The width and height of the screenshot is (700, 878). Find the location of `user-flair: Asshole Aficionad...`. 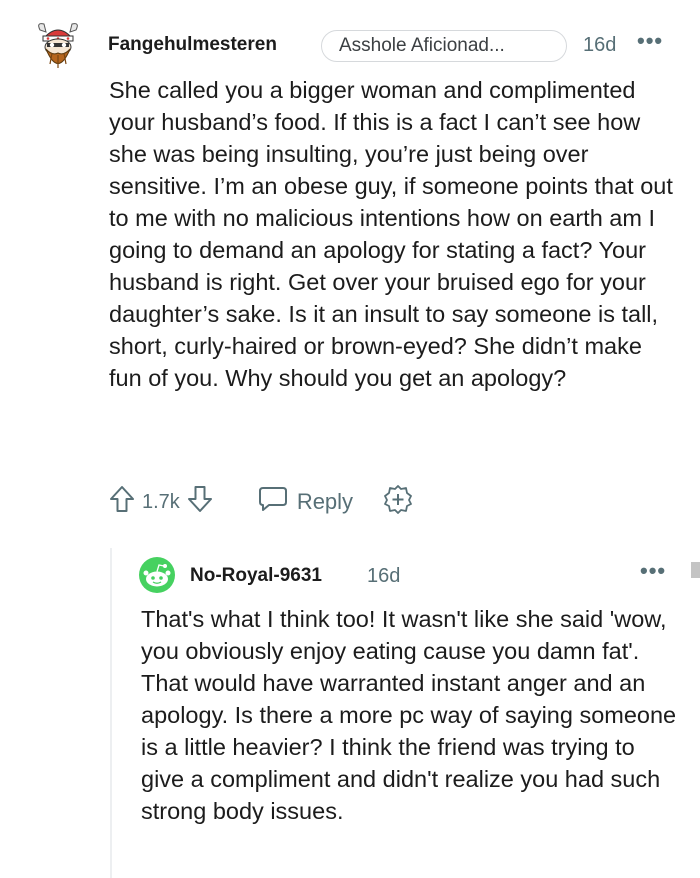

user-flair: Asshole Aficionad... is located at coordinates (444, 46).